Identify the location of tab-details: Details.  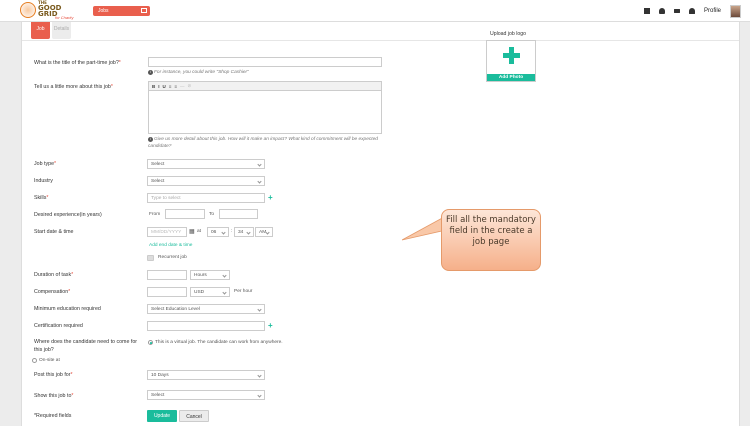
(61, 30).